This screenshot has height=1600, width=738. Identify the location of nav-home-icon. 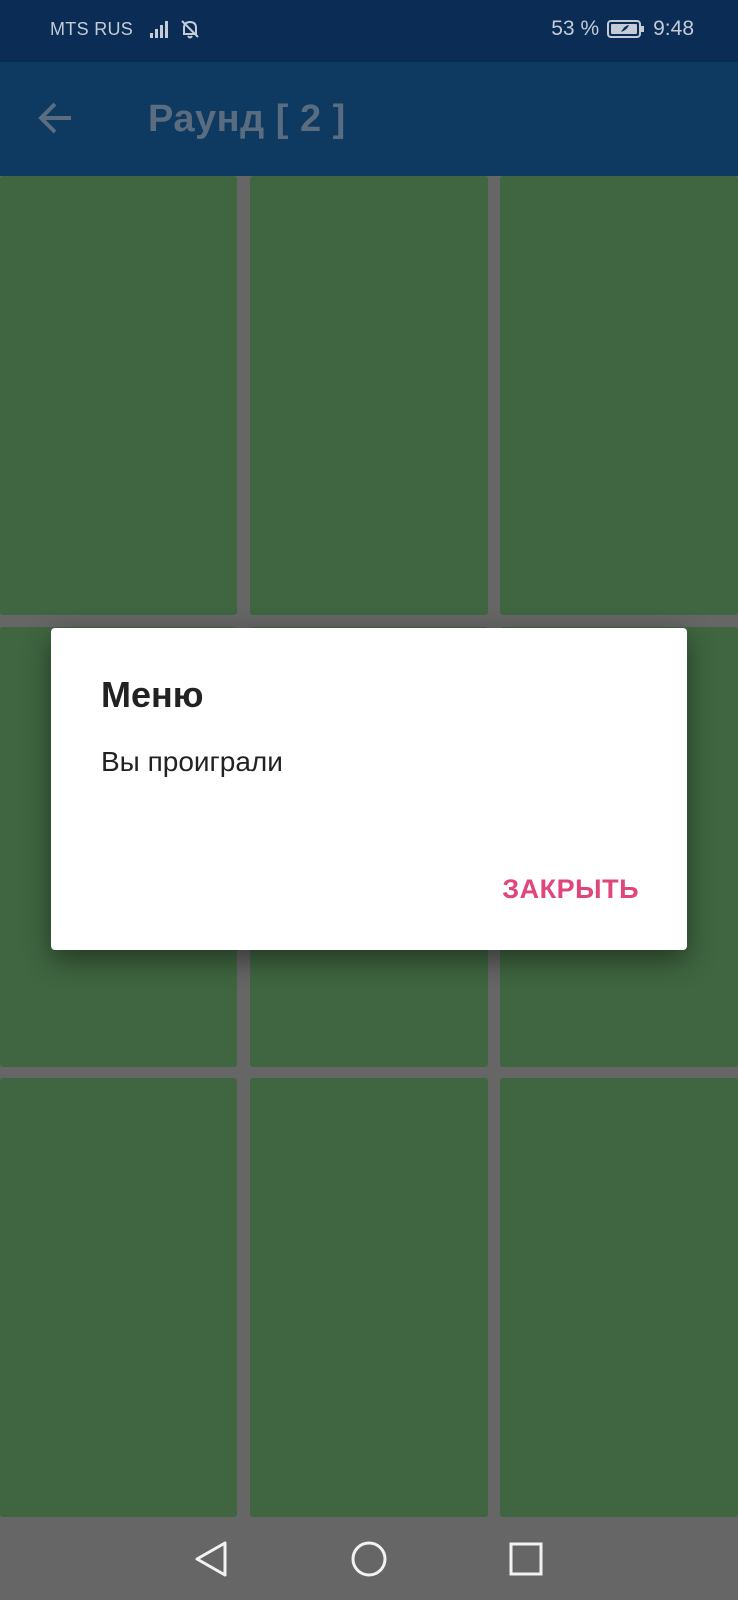
(369, 1559).